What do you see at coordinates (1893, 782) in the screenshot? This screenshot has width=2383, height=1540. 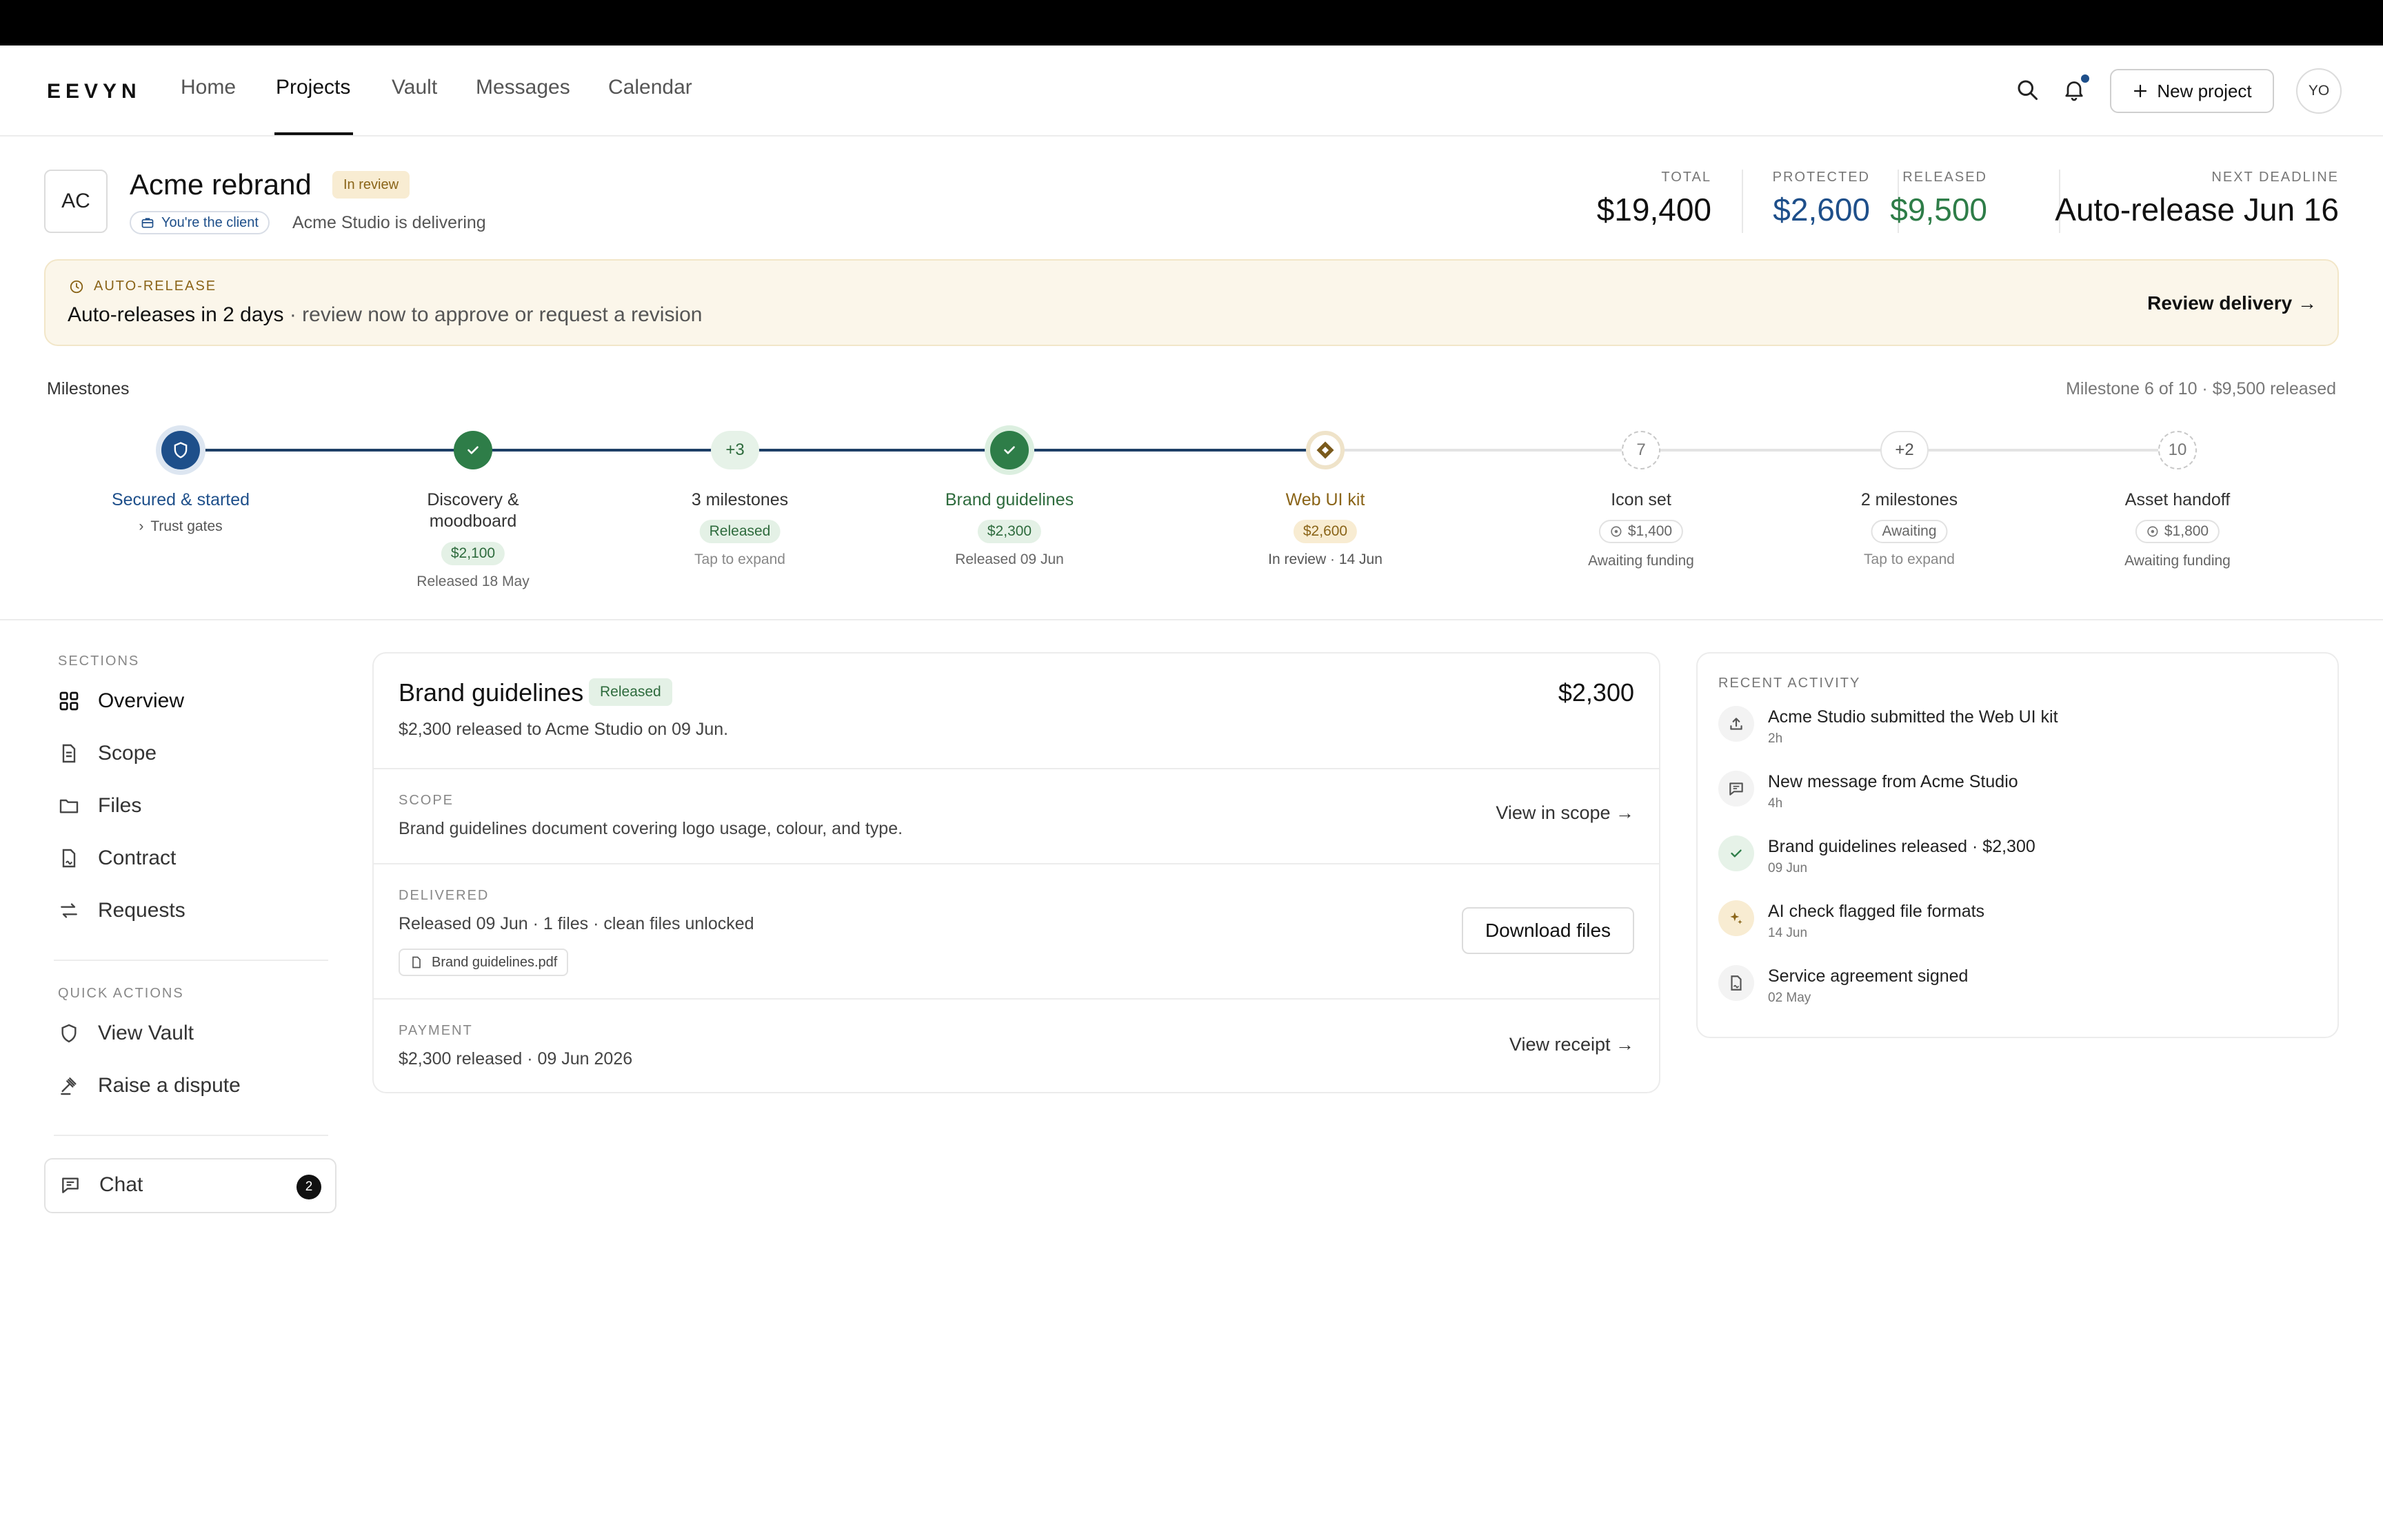 I see `activity-text: New message from Acme Studio` at bounding box center [1893, 782].